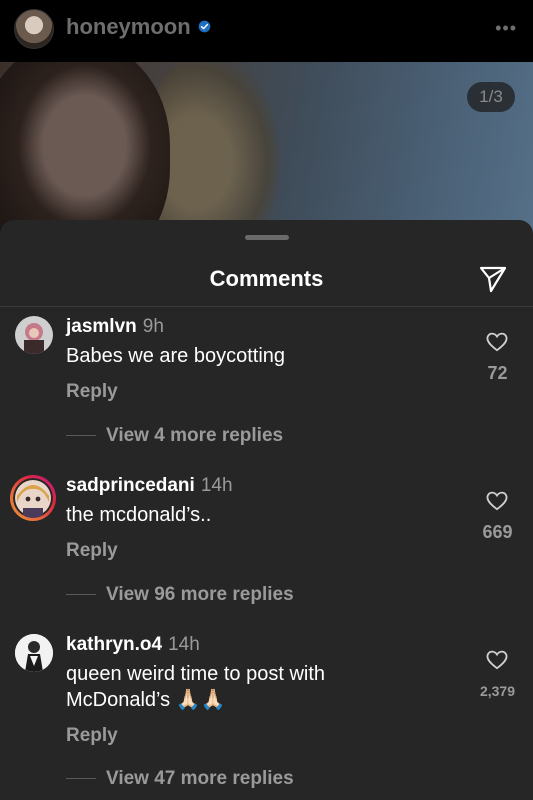 The width and height of the screenshot is (533, 800). Describe the element at coordinates (497, 691) in the screenshot. I see `like-count: 2,379` at that location.